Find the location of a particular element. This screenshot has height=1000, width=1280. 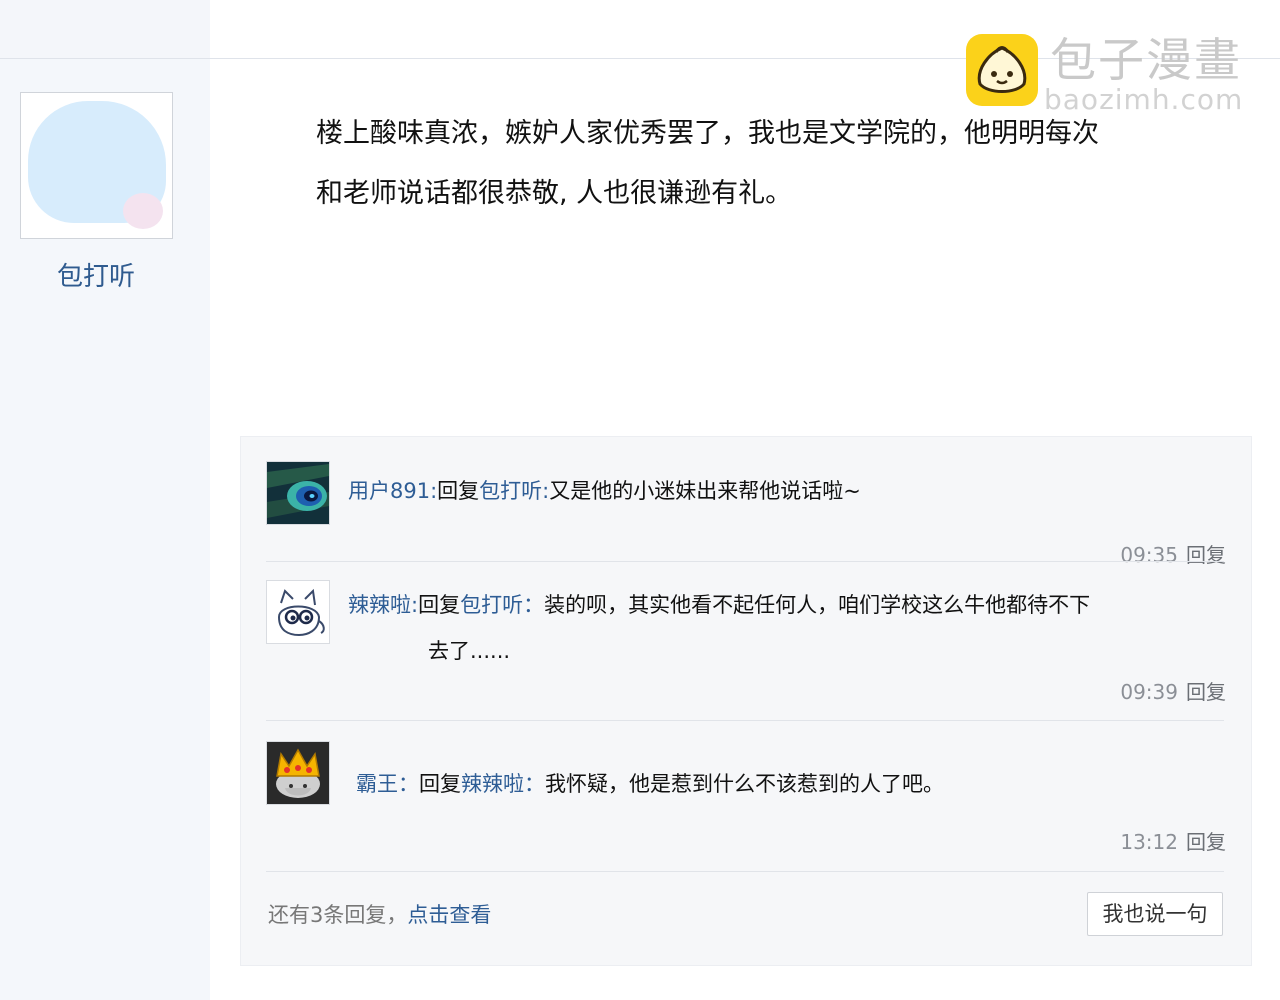

reply-username-sep: ： is located at coordinates (408, 784).